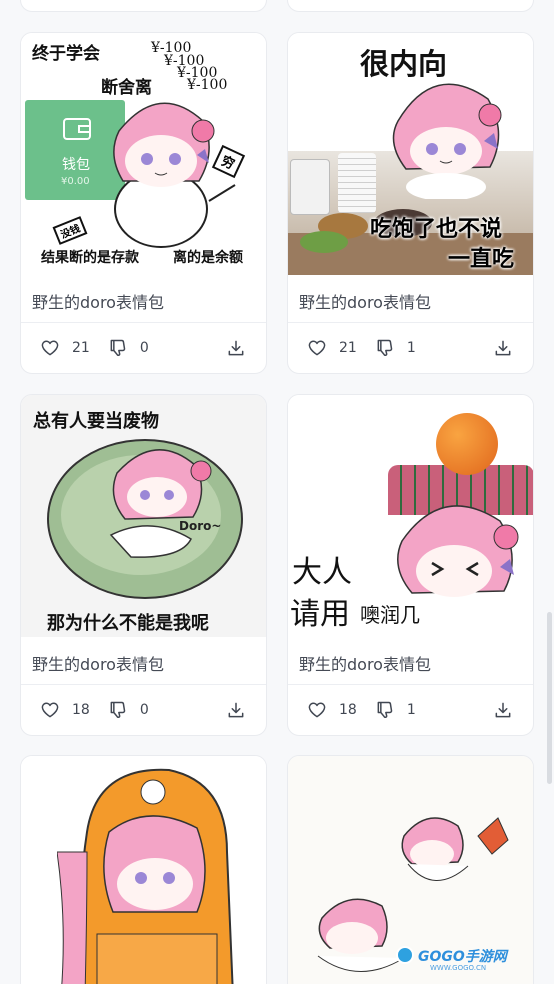 This screenshot has width=554, height=984. What do you see at coordinates (436, 229) in the screenshot?
I see `meme-caption: 吃饱了也不说` at bounding box center [436, 229].